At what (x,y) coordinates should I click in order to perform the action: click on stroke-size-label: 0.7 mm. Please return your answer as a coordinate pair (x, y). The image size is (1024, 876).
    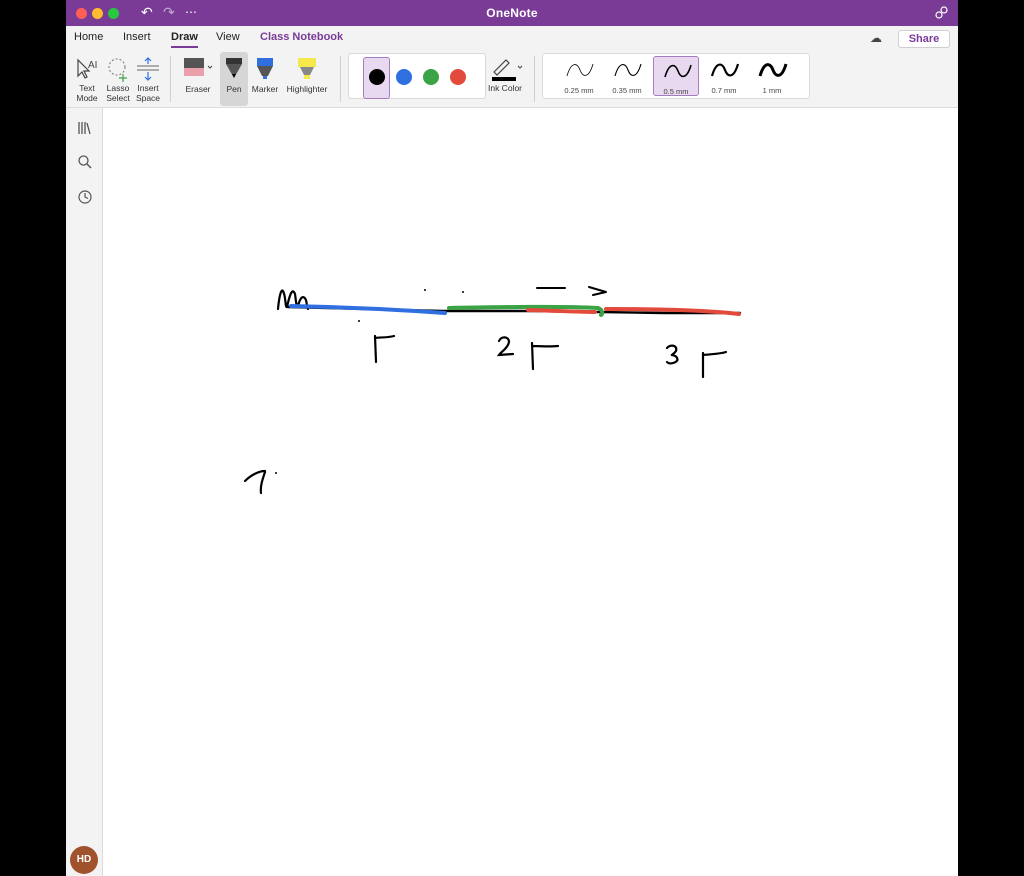
    Looking at the image, I should click on (724, 90).